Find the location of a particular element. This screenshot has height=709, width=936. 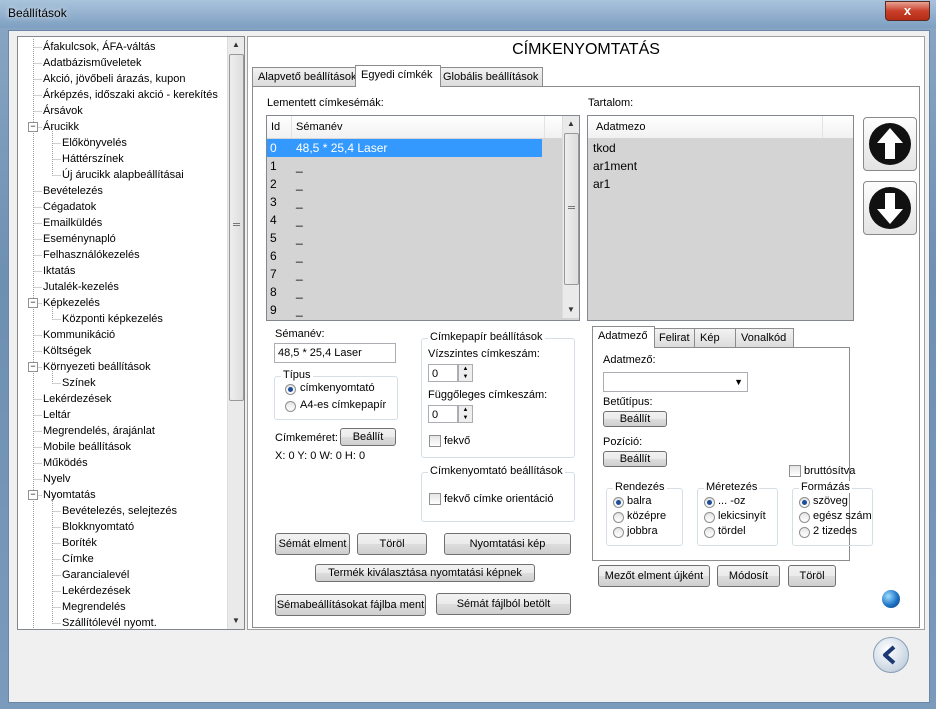

tree-item: Bevételezés, selejtezés is located at coordinates (119, 511).